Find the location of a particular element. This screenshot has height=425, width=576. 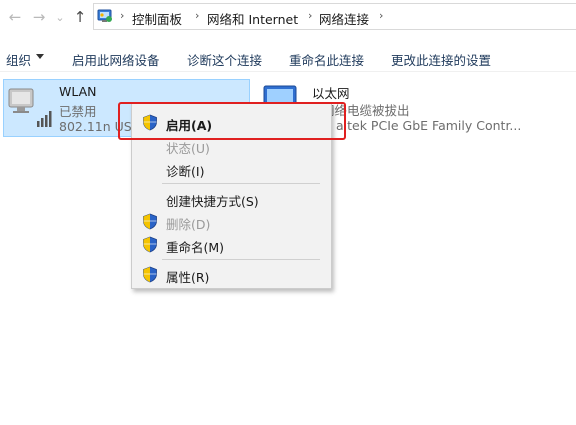

organize-dropdown-icon is located at coordinates (40, 56).